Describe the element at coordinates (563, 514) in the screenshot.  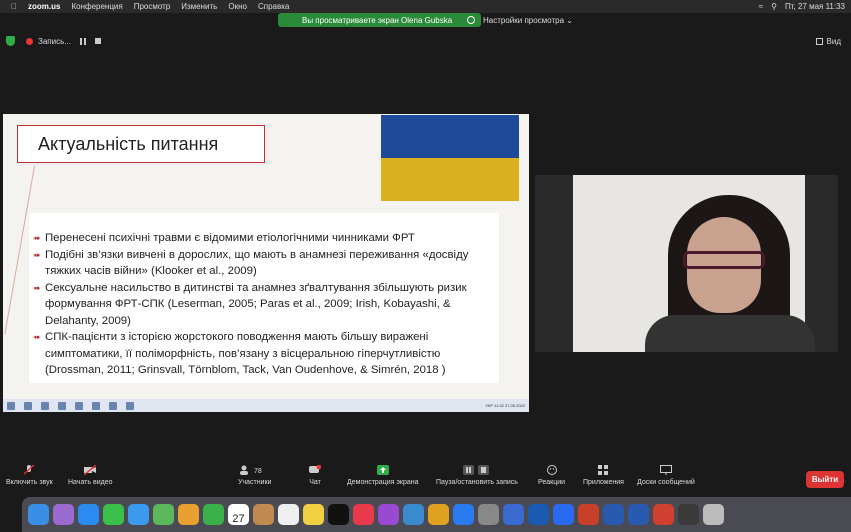
I see `zoom-icon` at that location.